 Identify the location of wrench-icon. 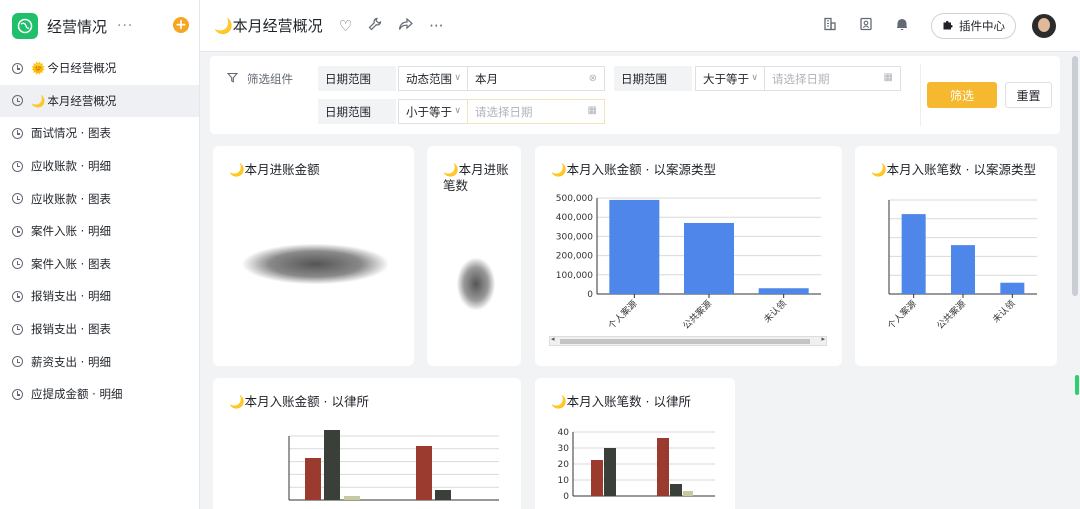
(375, 26).